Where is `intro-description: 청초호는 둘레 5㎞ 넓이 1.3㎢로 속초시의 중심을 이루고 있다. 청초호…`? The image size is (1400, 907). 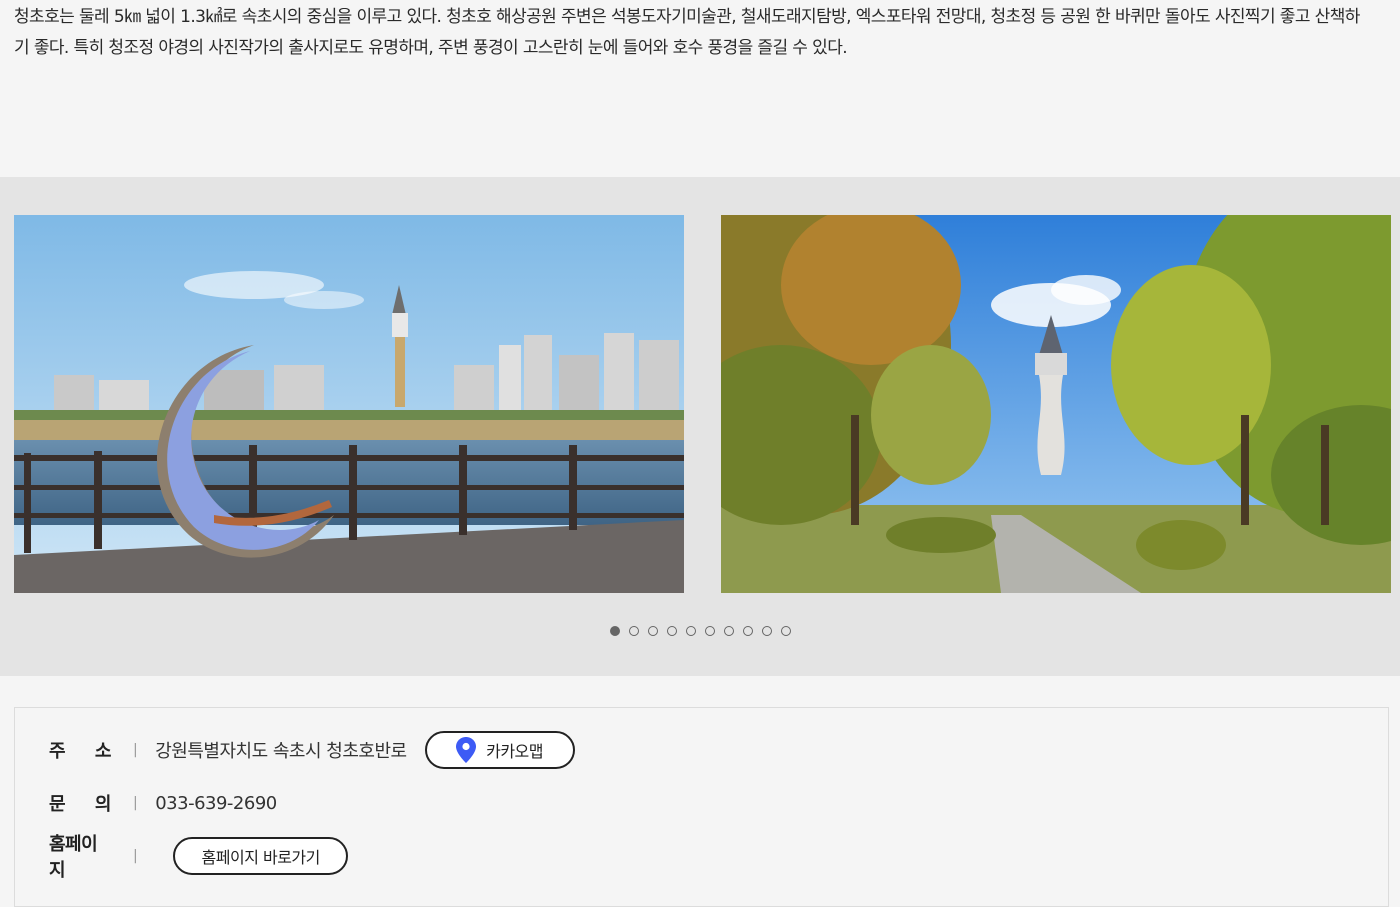
intro-description: 청초호는 둘레 5㎞ 넓이 1.3㎢로 속초시의 중심을 이루고 있다. 청초호… is located at coordinates (687, 32).